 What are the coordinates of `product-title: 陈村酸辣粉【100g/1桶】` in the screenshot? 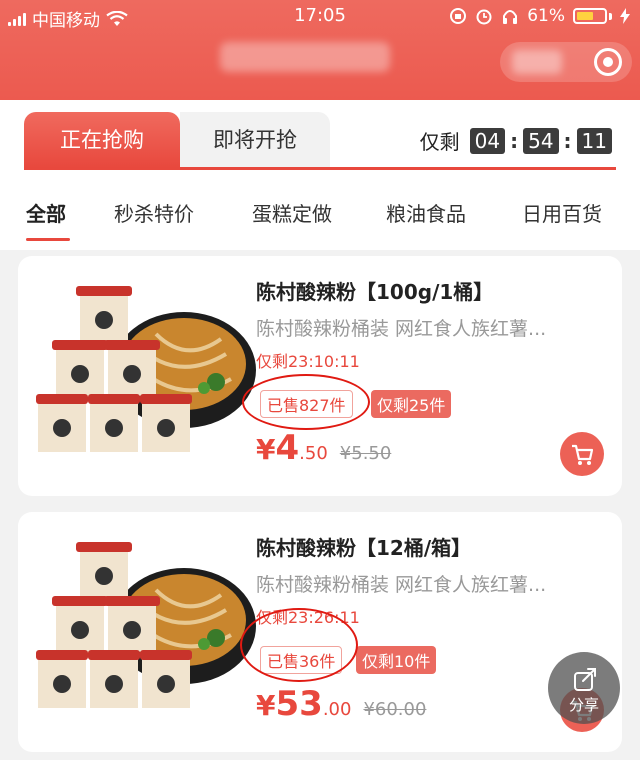 It's located at (374, 290).